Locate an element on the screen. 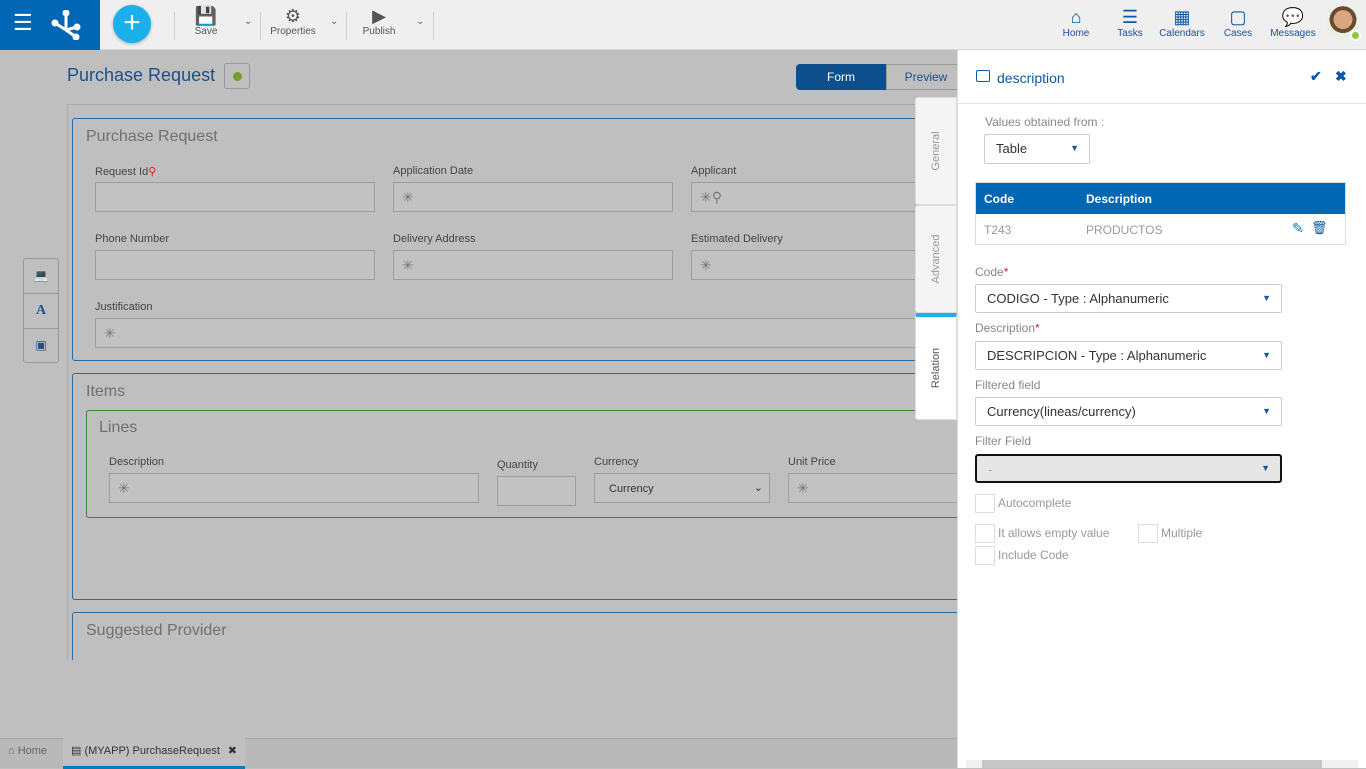 The height and width of the screenshot is (769, 1366). justification-label: Justification is located at coordinates (124, 307).